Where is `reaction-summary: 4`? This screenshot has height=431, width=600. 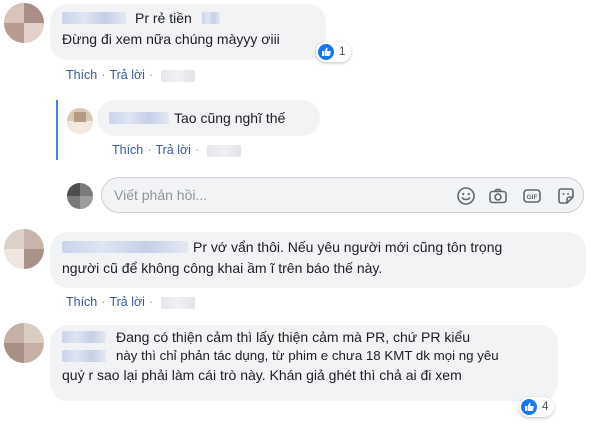
reaction-summary: 4 is located at coordinates (537, 407).